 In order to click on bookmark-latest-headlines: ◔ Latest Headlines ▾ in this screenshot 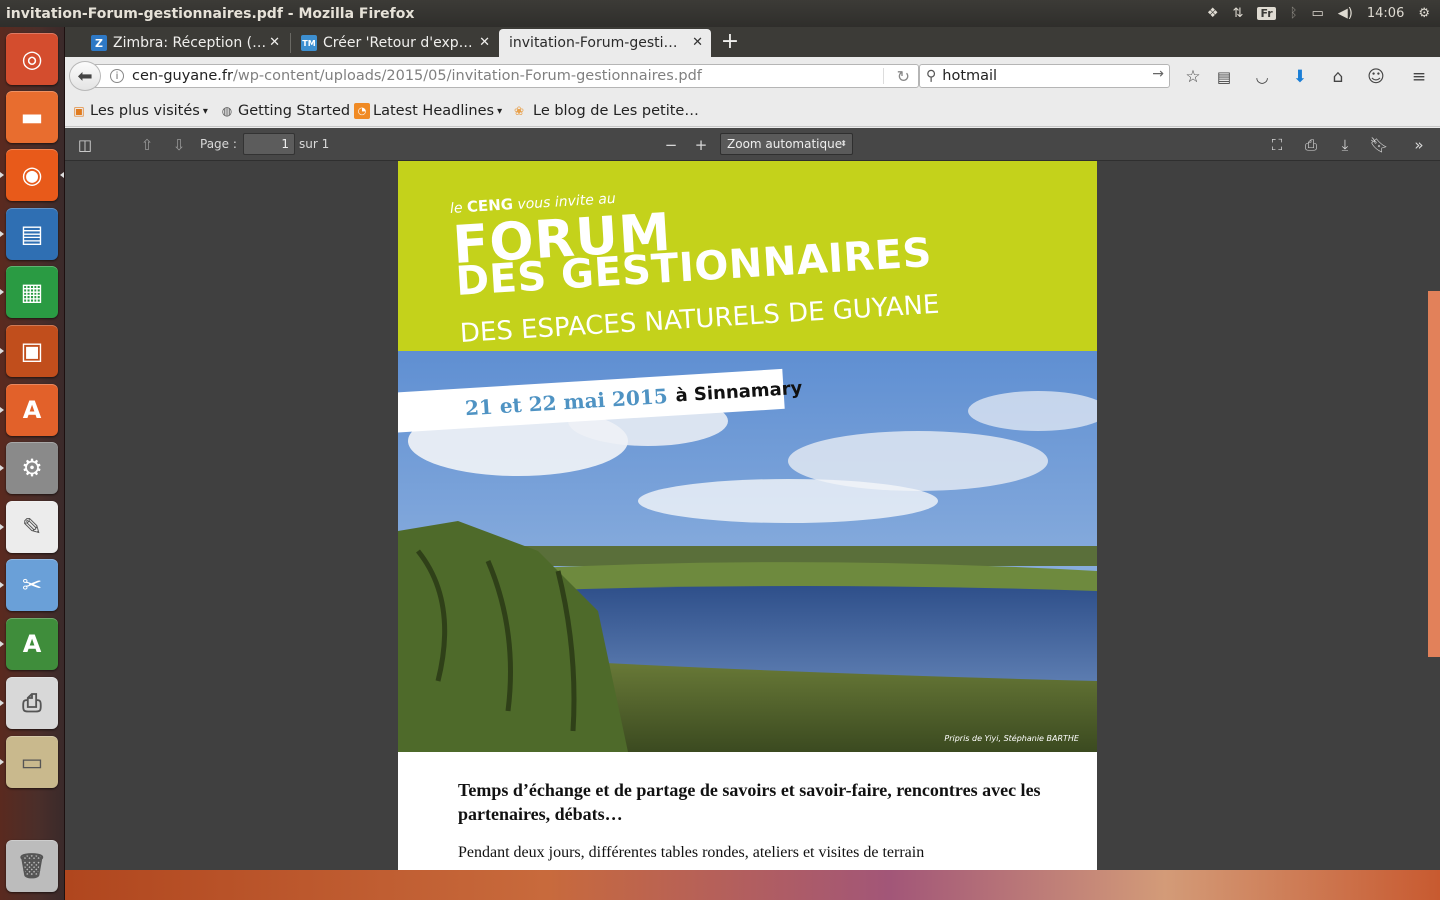, I will do `click(428, 111)`.